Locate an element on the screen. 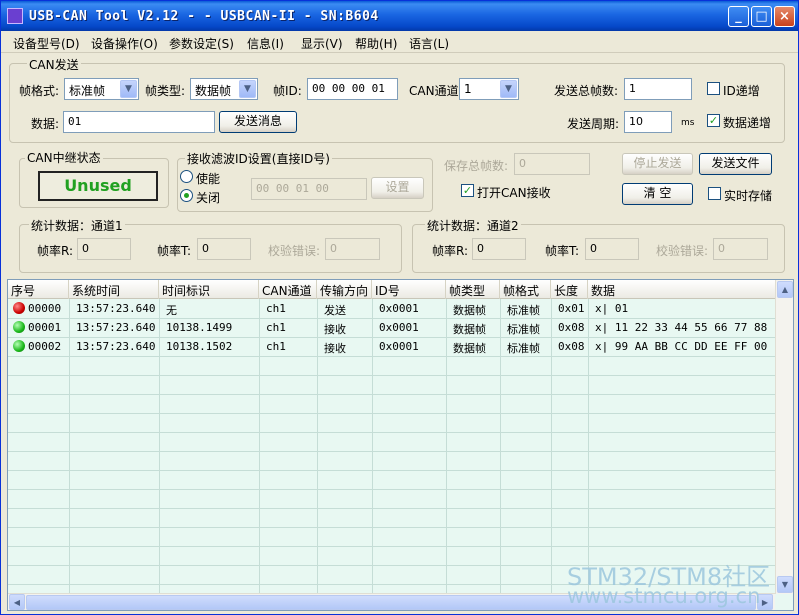  column-header-direction: 传输方向 is located at coordinates (344, 289).